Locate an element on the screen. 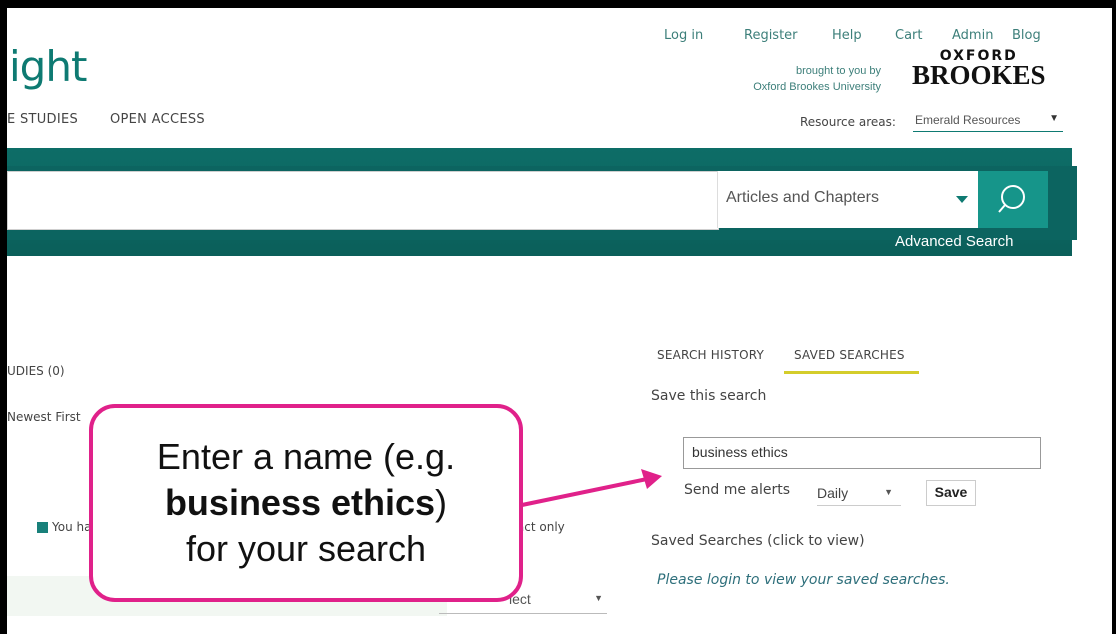  oxford-brookes-logo: OXFORD BROOKES is located at coordinates (979, 69).